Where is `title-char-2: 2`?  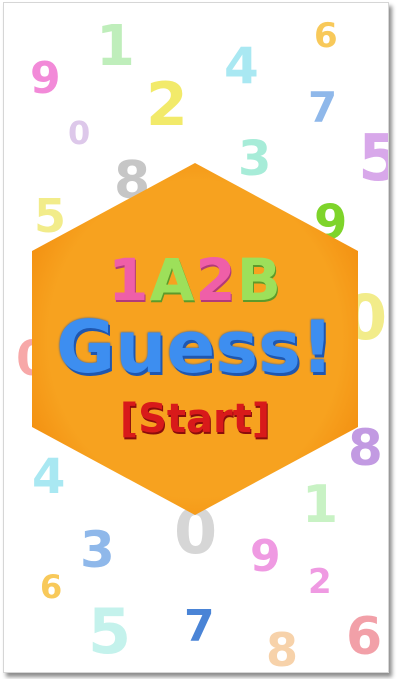
title-char-2: 2 is located at coordinates (216, 280).